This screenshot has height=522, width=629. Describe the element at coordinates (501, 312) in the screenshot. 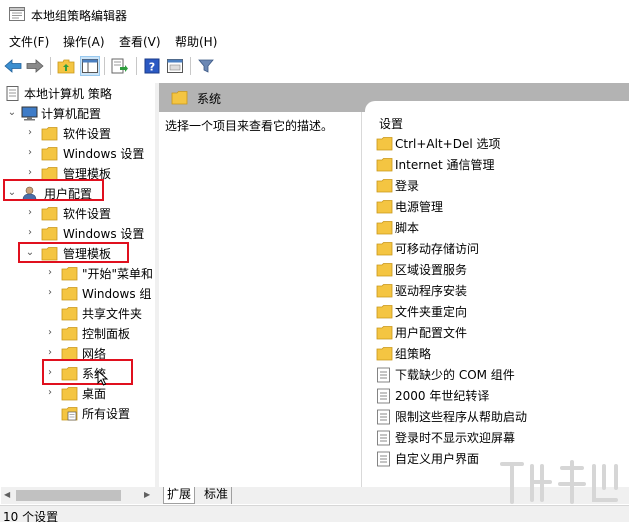

I see `list-item-folder: 文件夹重定向` at that location.